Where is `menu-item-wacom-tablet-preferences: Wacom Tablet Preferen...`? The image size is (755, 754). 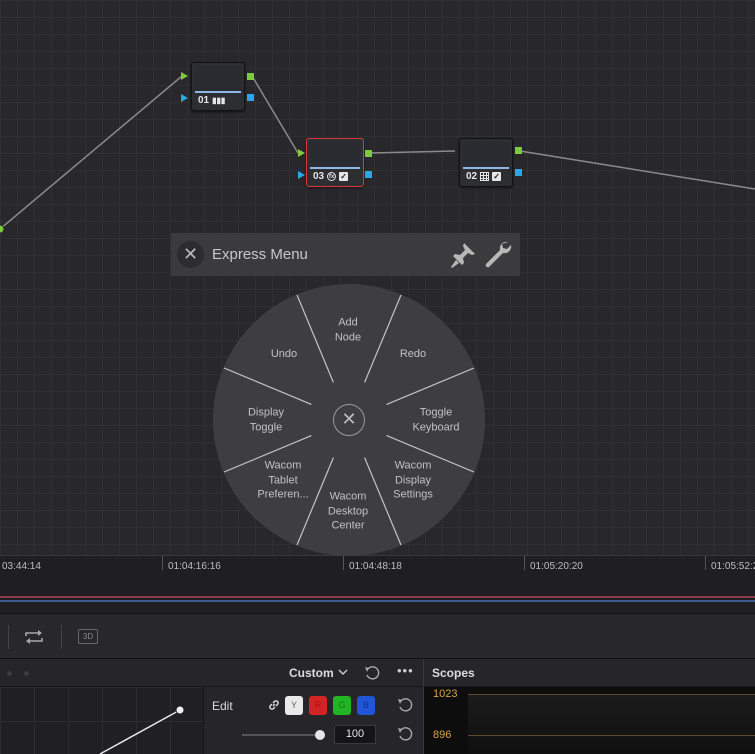
menu-item-wacom-tablet-preferences: Wacom Tablet Preferen... is located at coordinates (283, 480).